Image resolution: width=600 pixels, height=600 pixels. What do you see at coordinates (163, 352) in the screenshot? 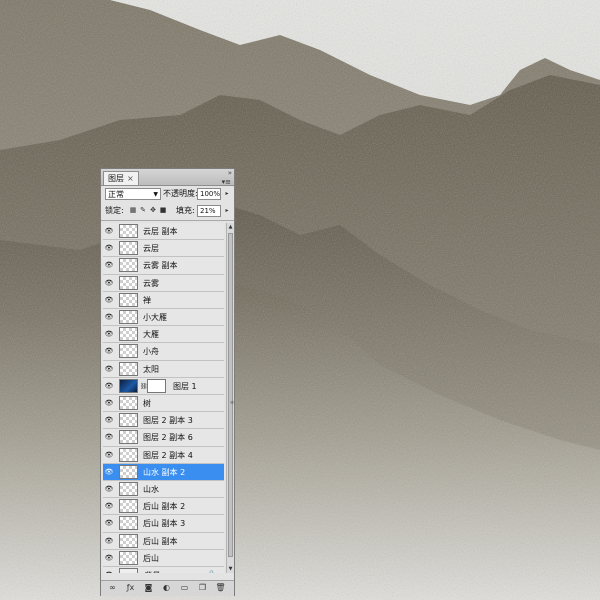
I see `layer-row: 👁 小舟` at bounding box center [163, 352].